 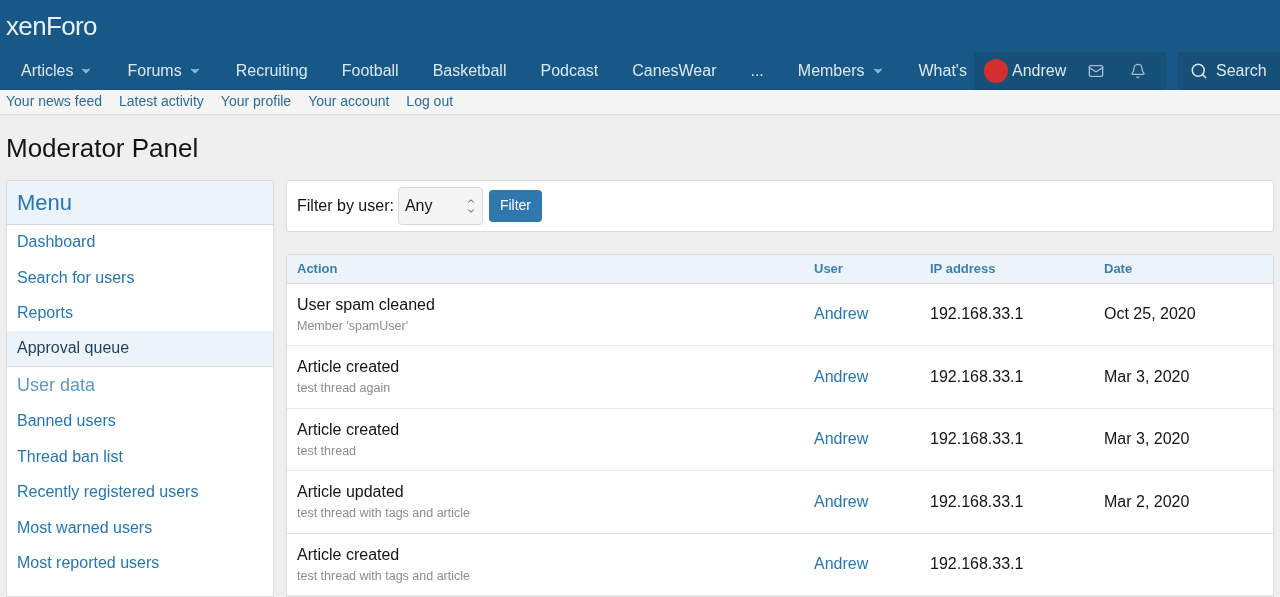 What do you see at coordinates (370, 71) in the screenshot?
I see `nav-tab: Football` at bounding box center [370, 71].